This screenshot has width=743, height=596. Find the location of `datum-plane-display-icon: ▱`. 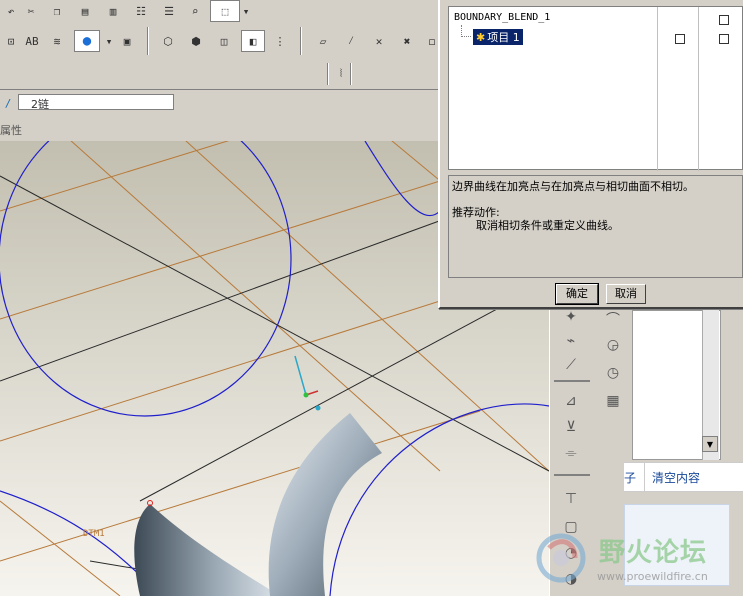

datum-plane-display-icon: ▱ is located at coordinates (323, 41).